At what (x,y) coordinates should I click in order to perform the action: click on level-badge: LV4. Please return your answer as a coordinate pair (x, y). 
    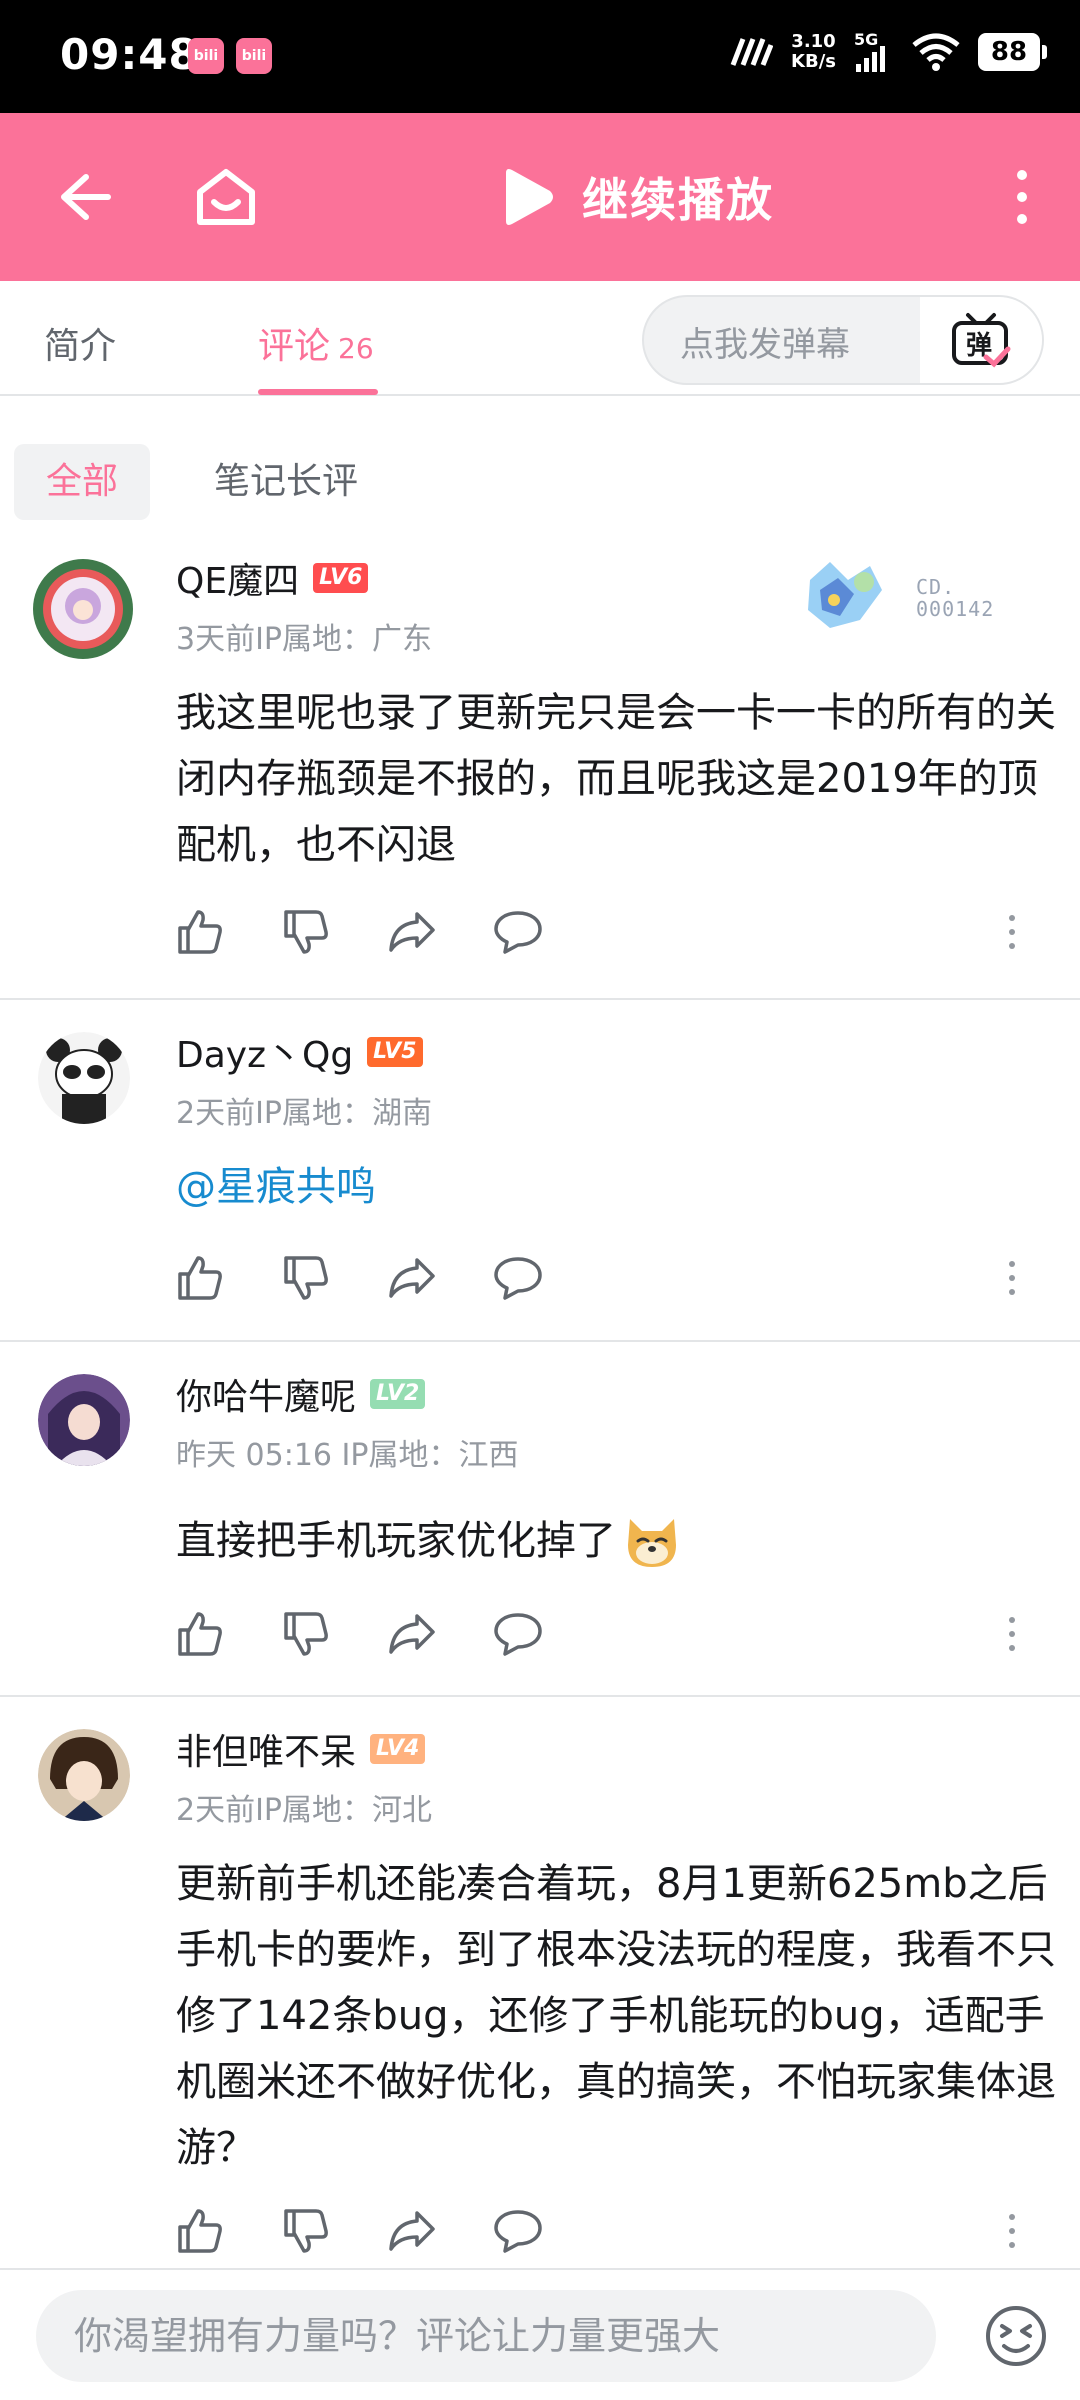
    Looking at the image, I should click on (398, 1749).